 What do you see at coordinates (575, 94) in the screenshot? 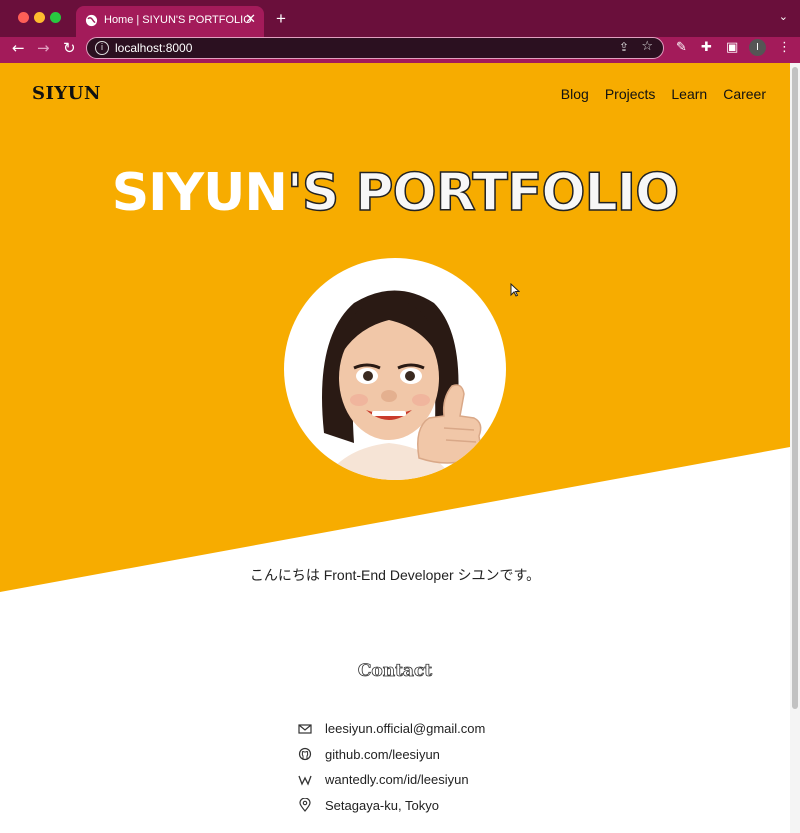
I see `nav-link-blog: Blog` at bounding box center [575, 94].